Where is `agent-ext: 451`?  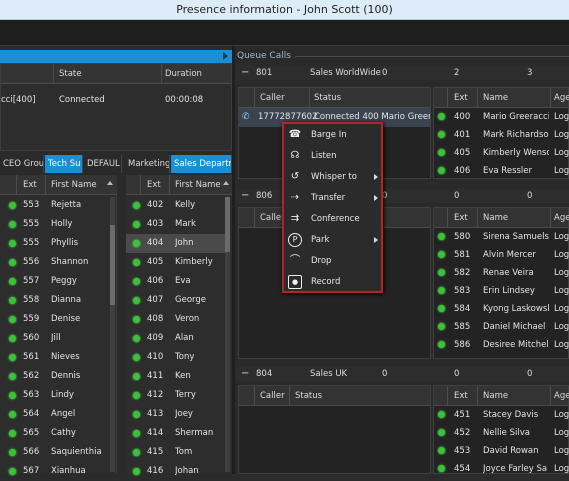 agent-ext: 451 is located at coordinates (462, 415).